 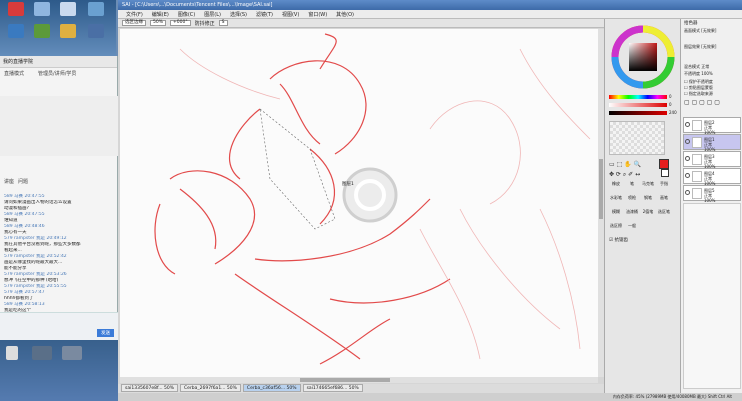 What do you see at coordinates (637, 138) in the screenshot?
I see `color-swatches` at bounding box center [637, 138].